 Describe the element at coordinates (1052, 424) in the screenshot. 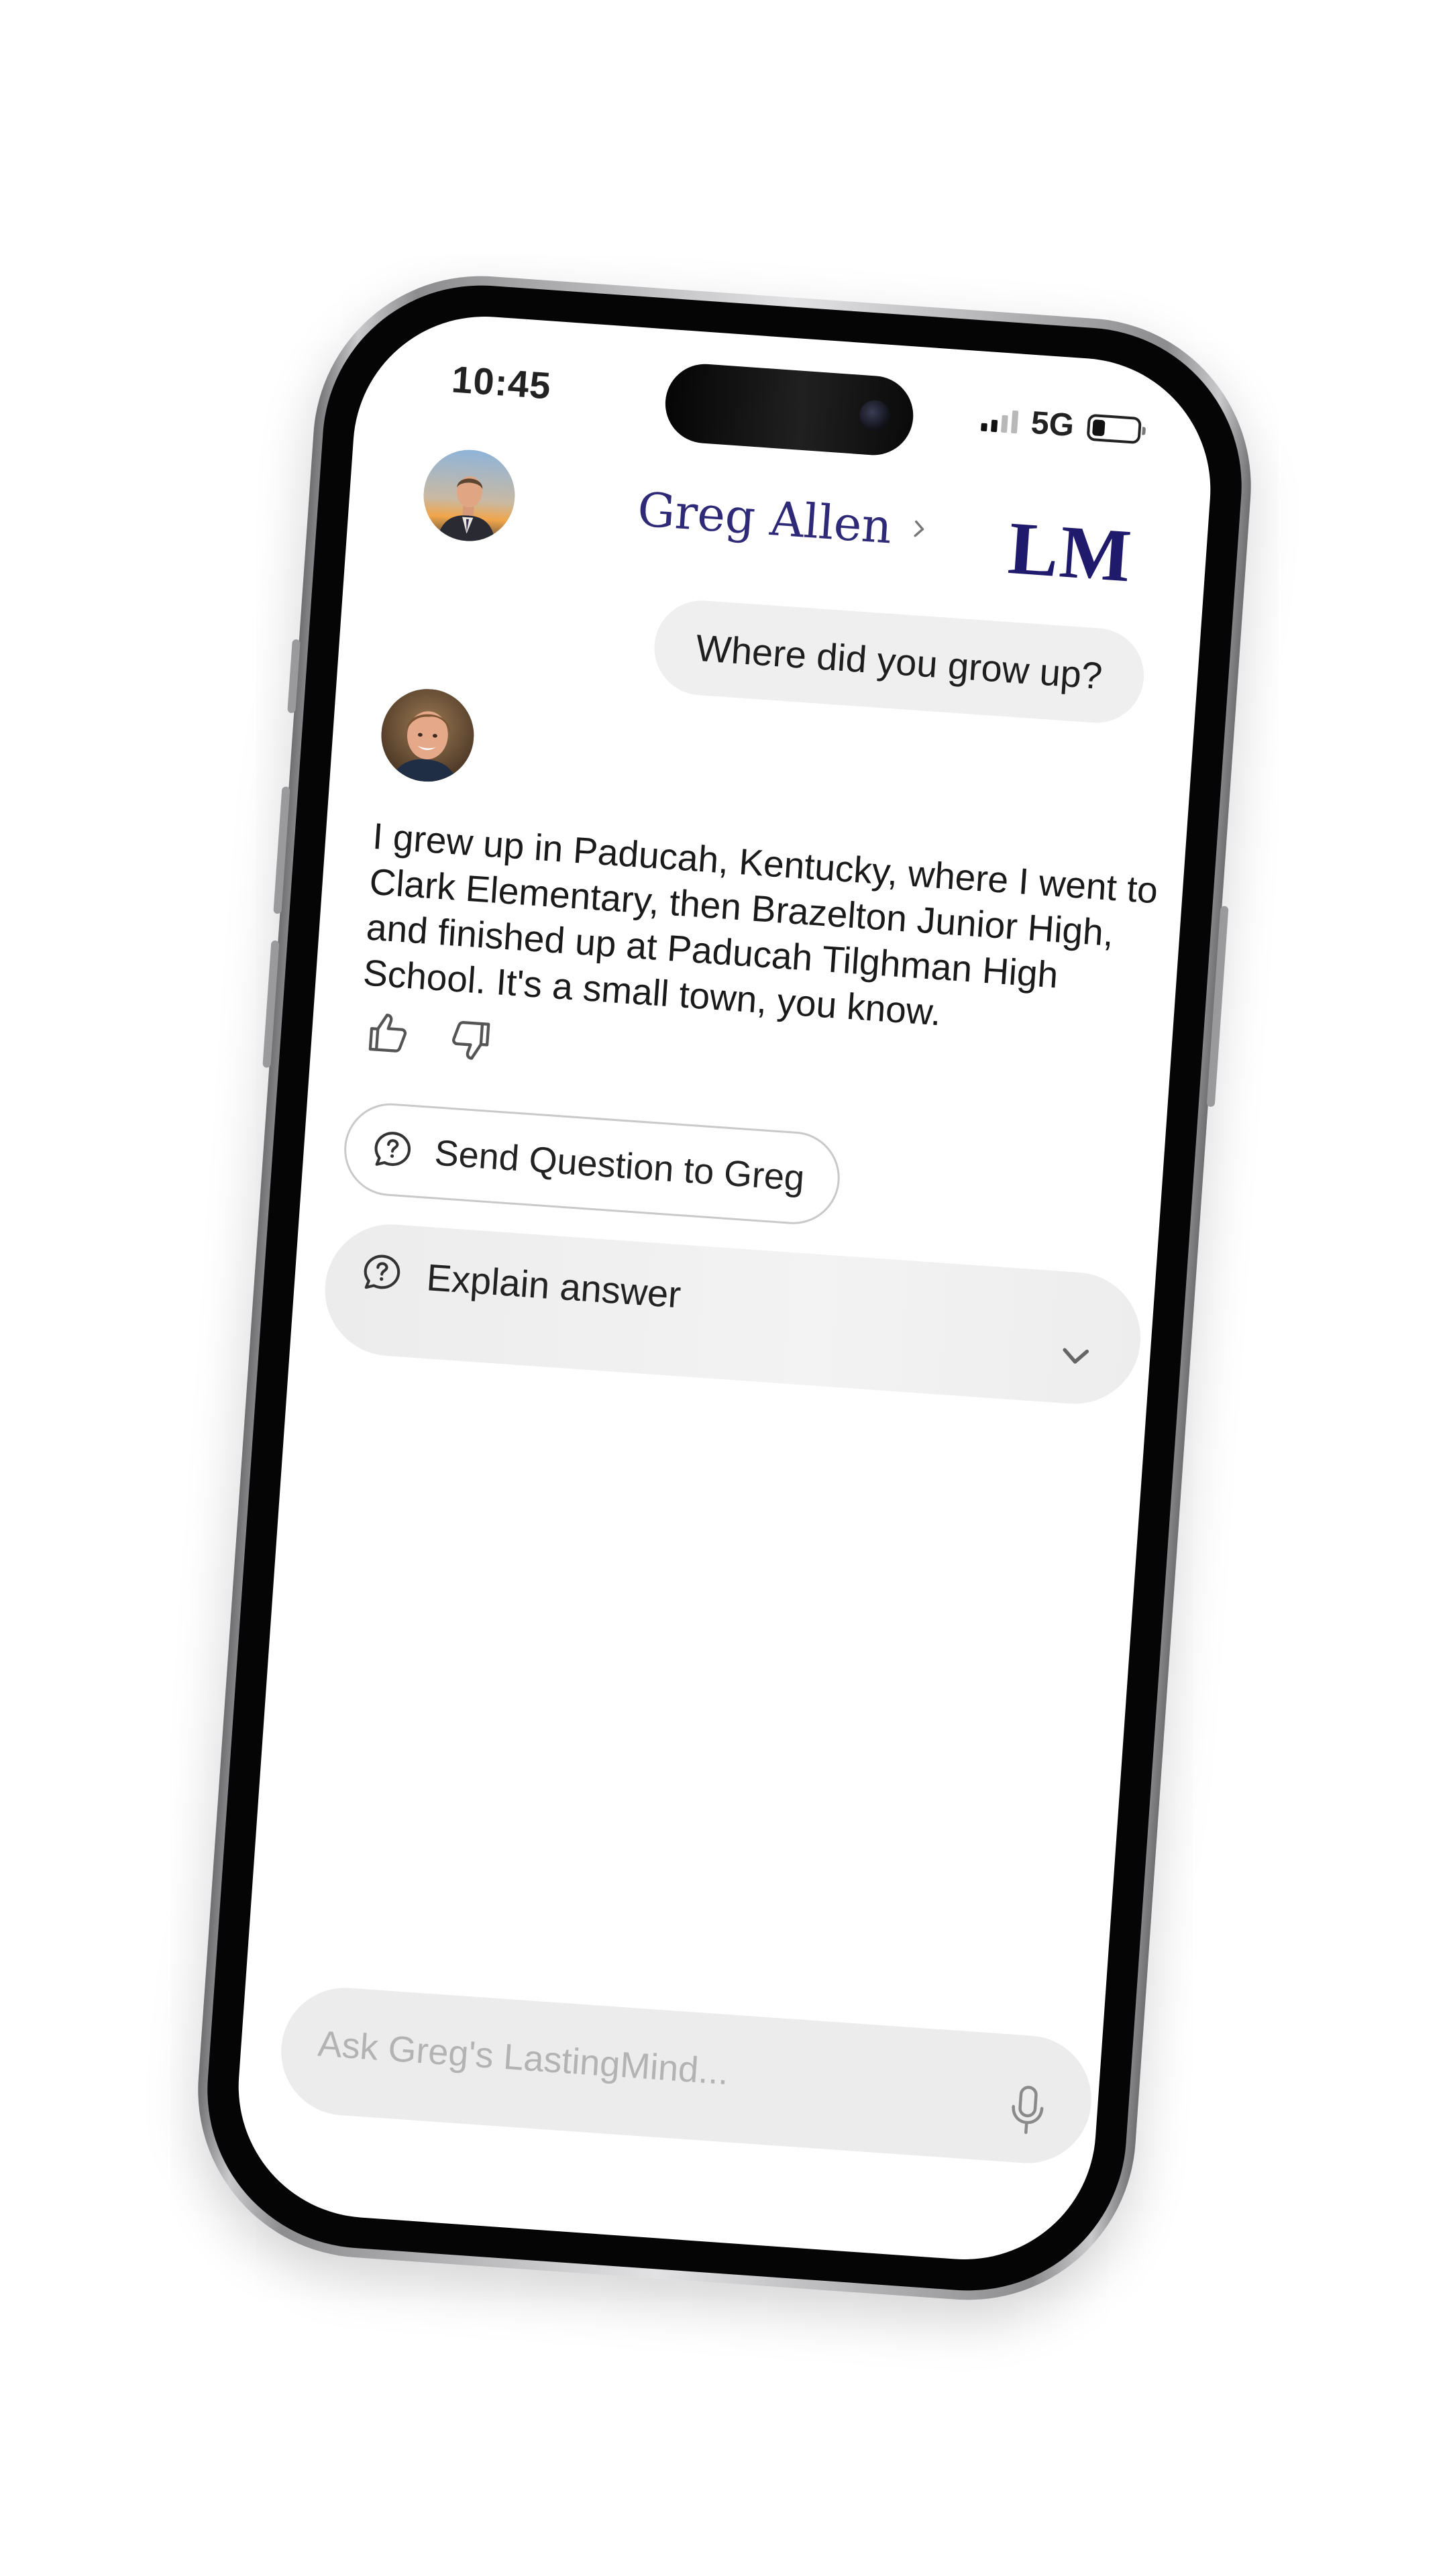

I see `network-type: 5G` at that location.